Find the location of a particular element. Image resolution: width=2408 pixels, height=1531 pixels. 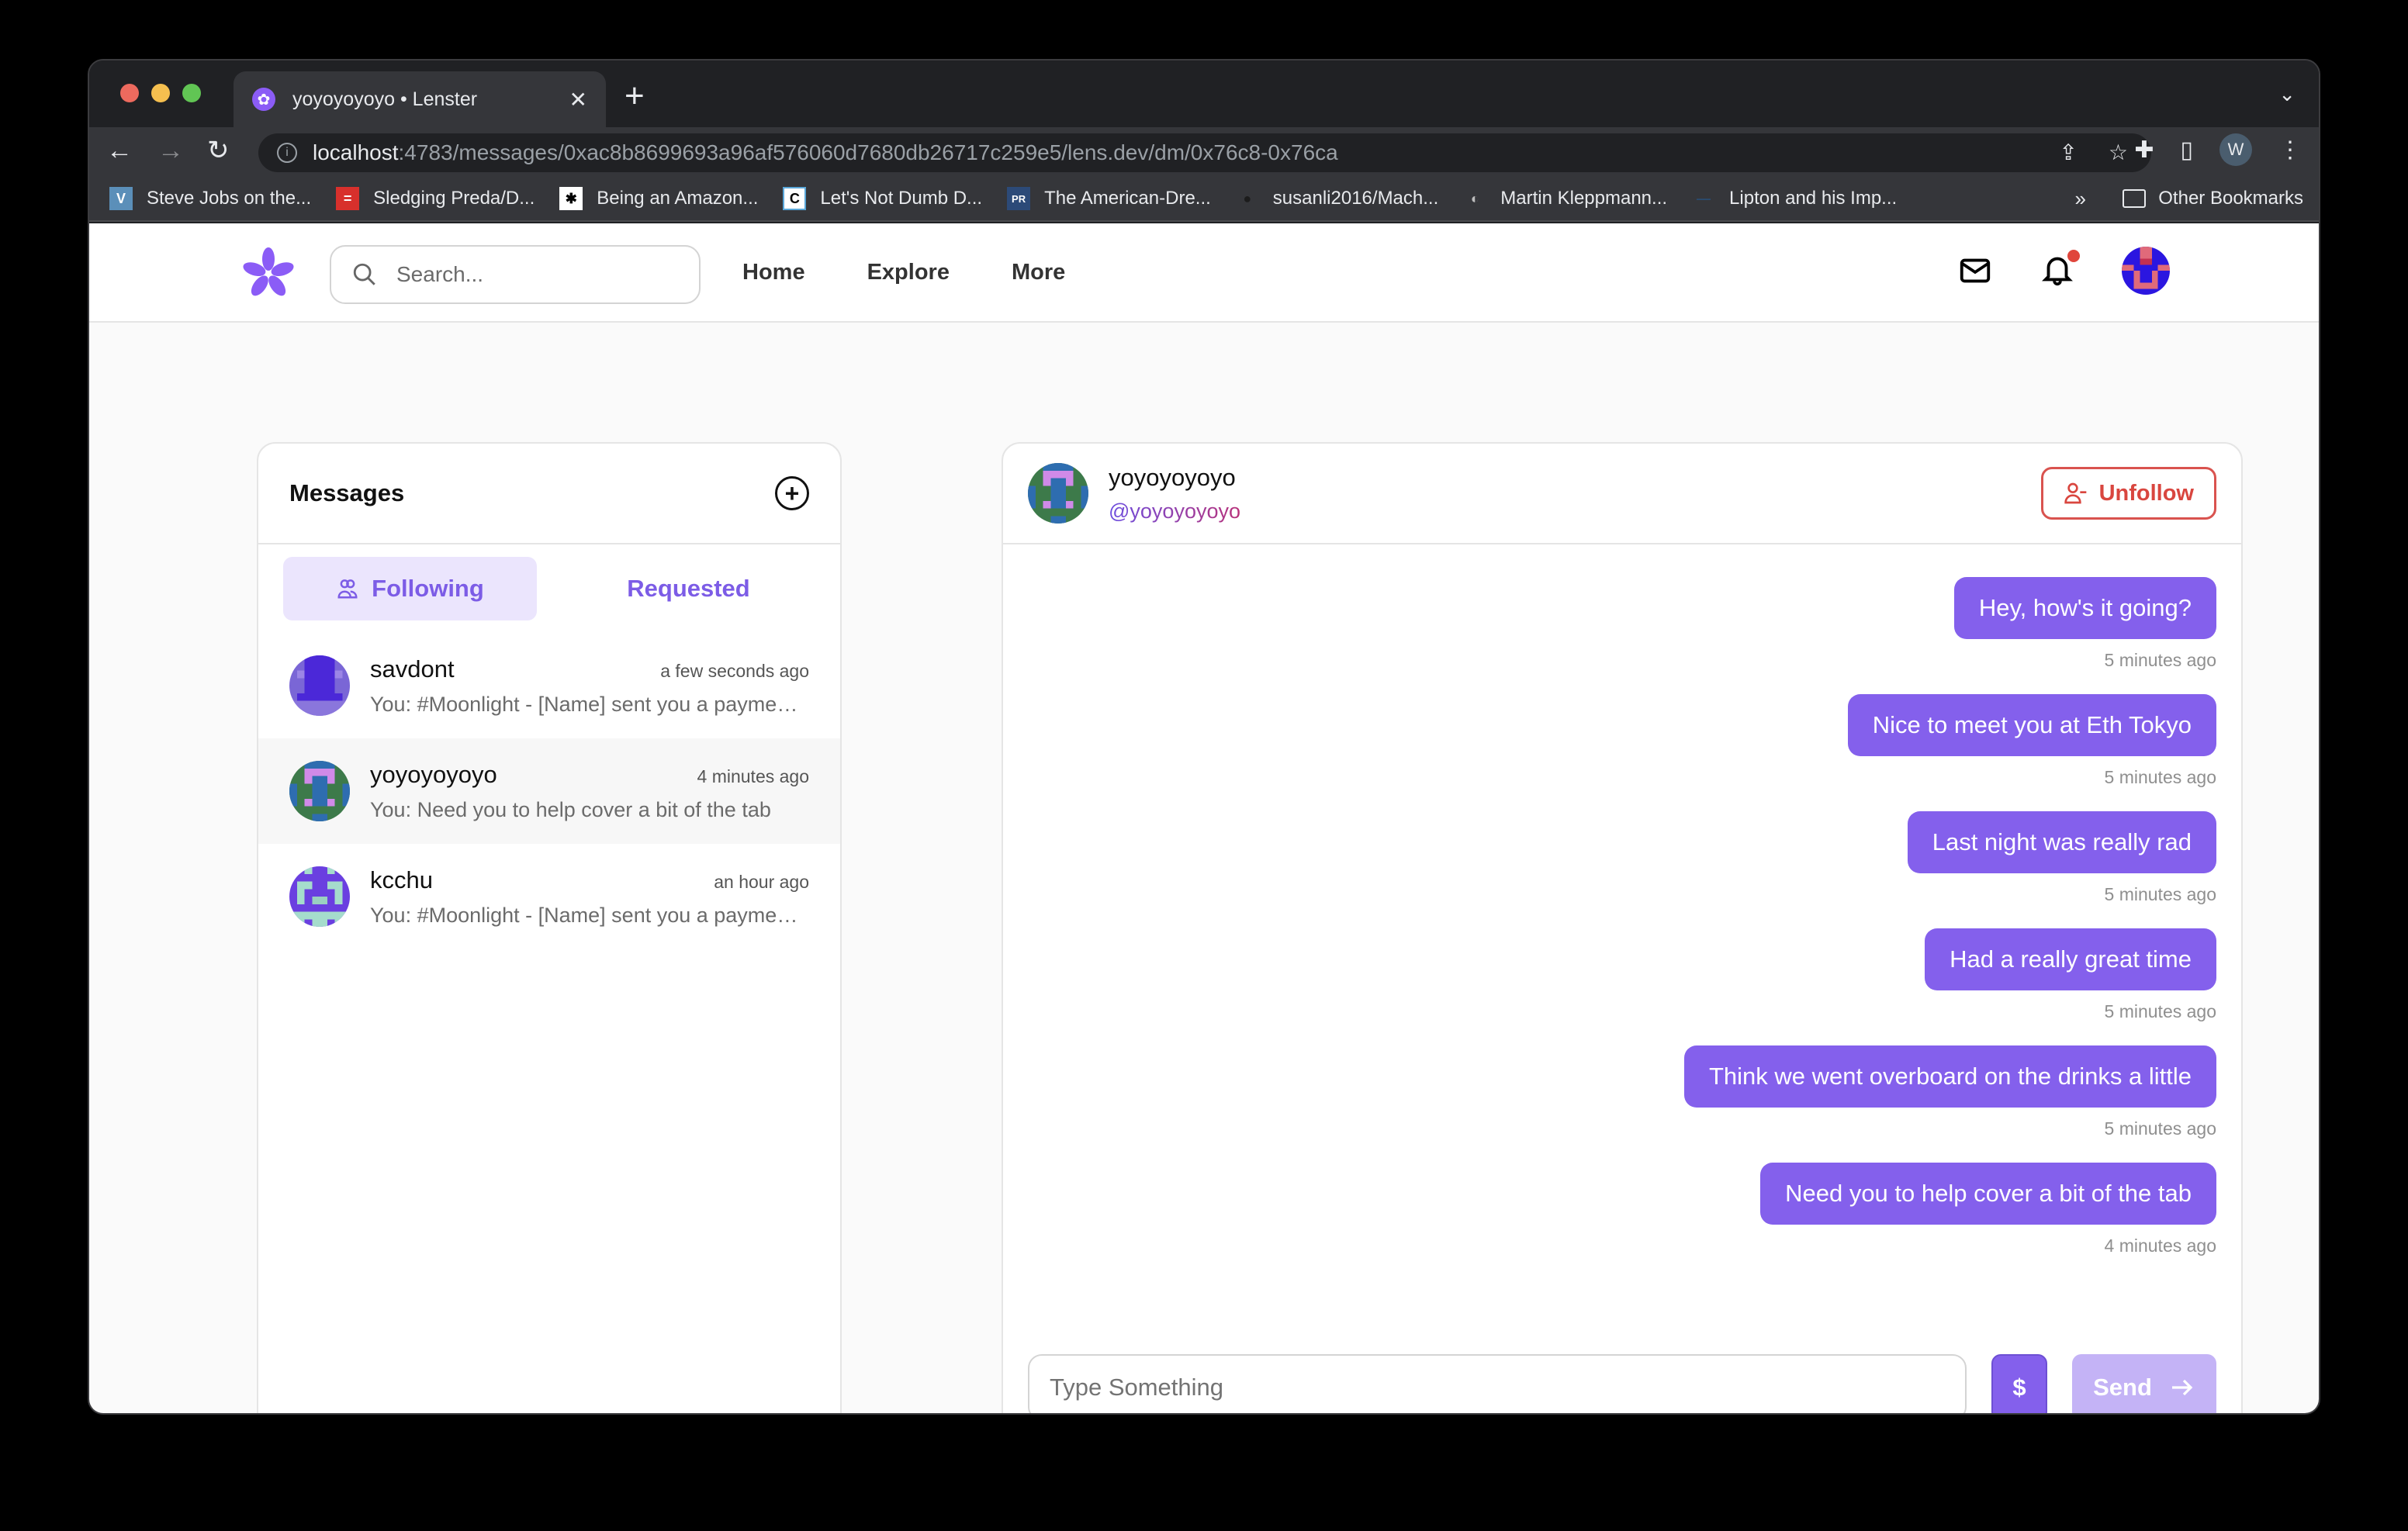

bookmark-favicon-icon: ✱ is located at coordinates (571, 198).